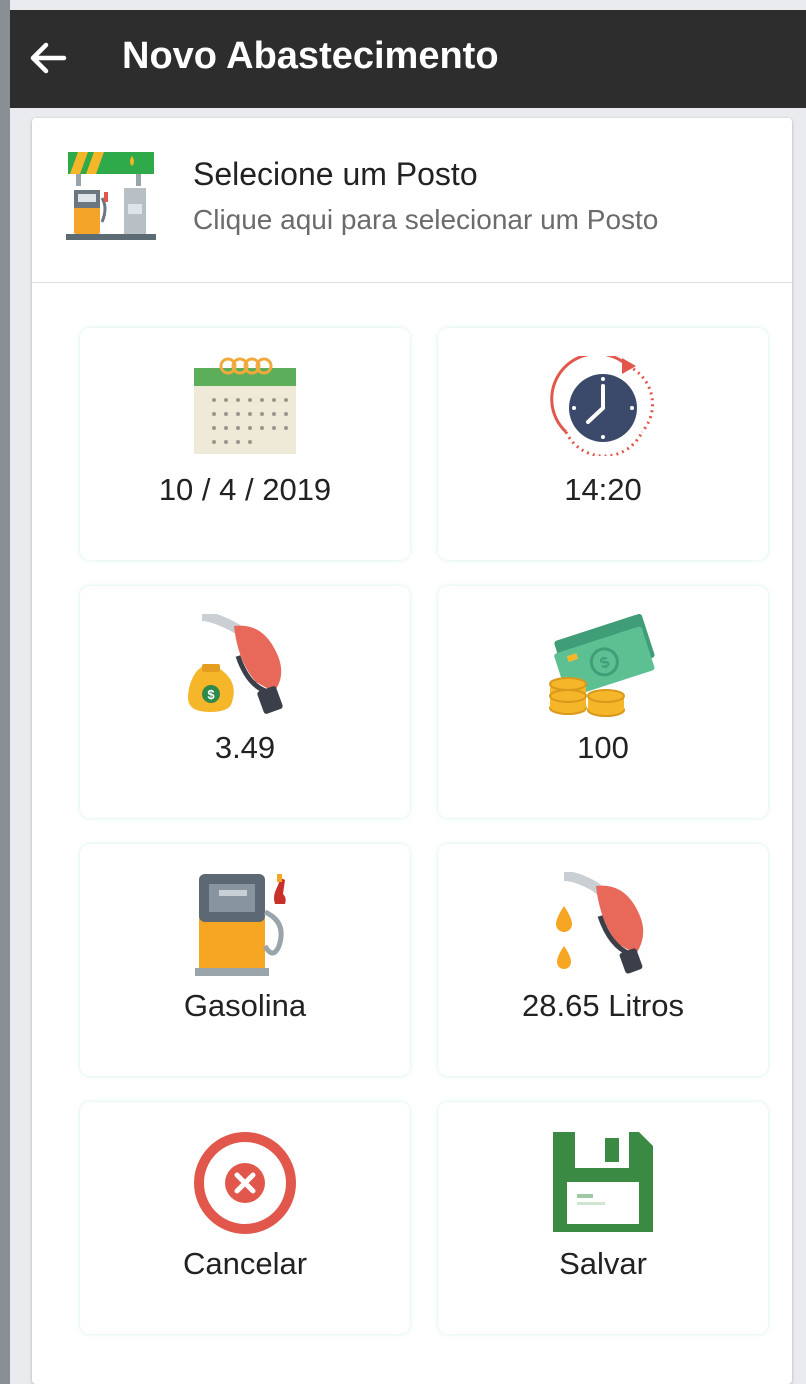  I want to click on fuel-nozzle-drops-icon, so click(600, 923).